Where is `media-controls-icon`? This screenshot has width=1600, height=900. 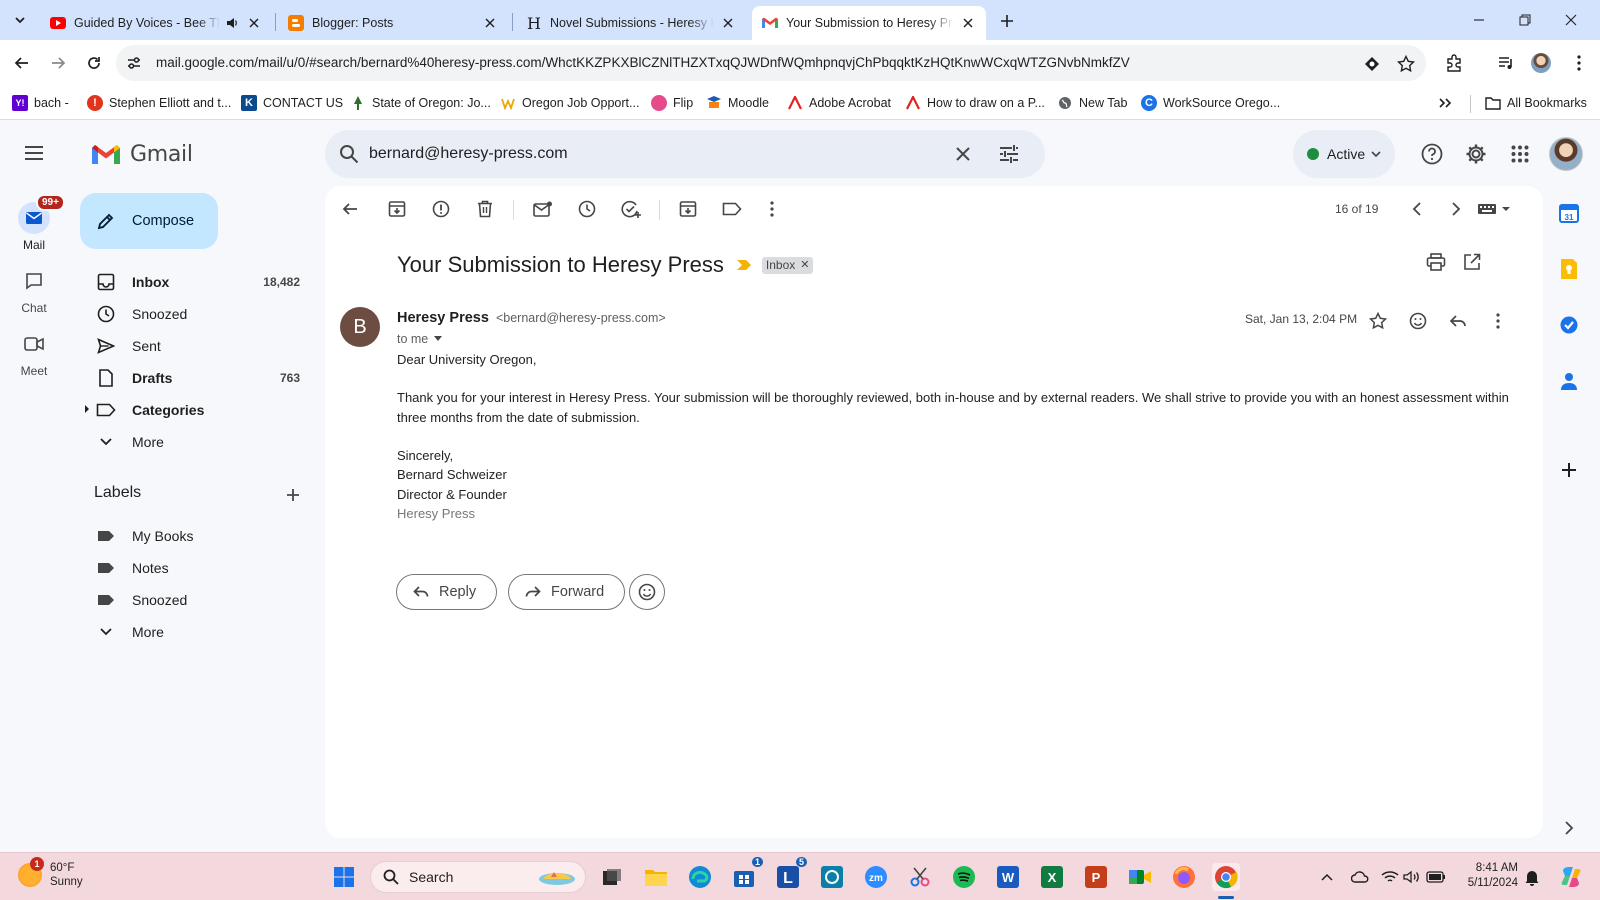
media-controls-icon is located at coordinates (1506, 63).